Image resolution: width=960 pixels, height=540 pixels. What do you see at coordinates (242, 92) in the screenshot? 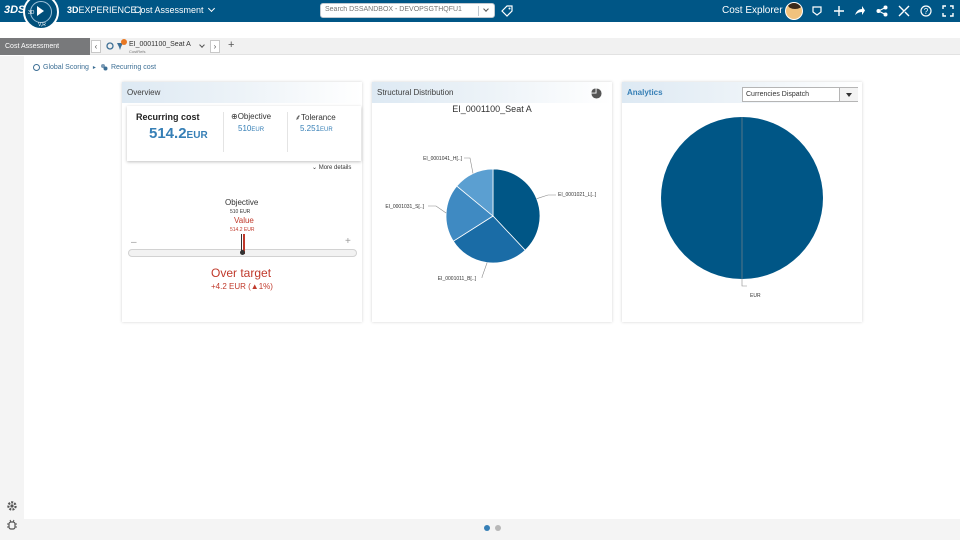
I see `overview-header: Overview` at bounding box center [242, 92].